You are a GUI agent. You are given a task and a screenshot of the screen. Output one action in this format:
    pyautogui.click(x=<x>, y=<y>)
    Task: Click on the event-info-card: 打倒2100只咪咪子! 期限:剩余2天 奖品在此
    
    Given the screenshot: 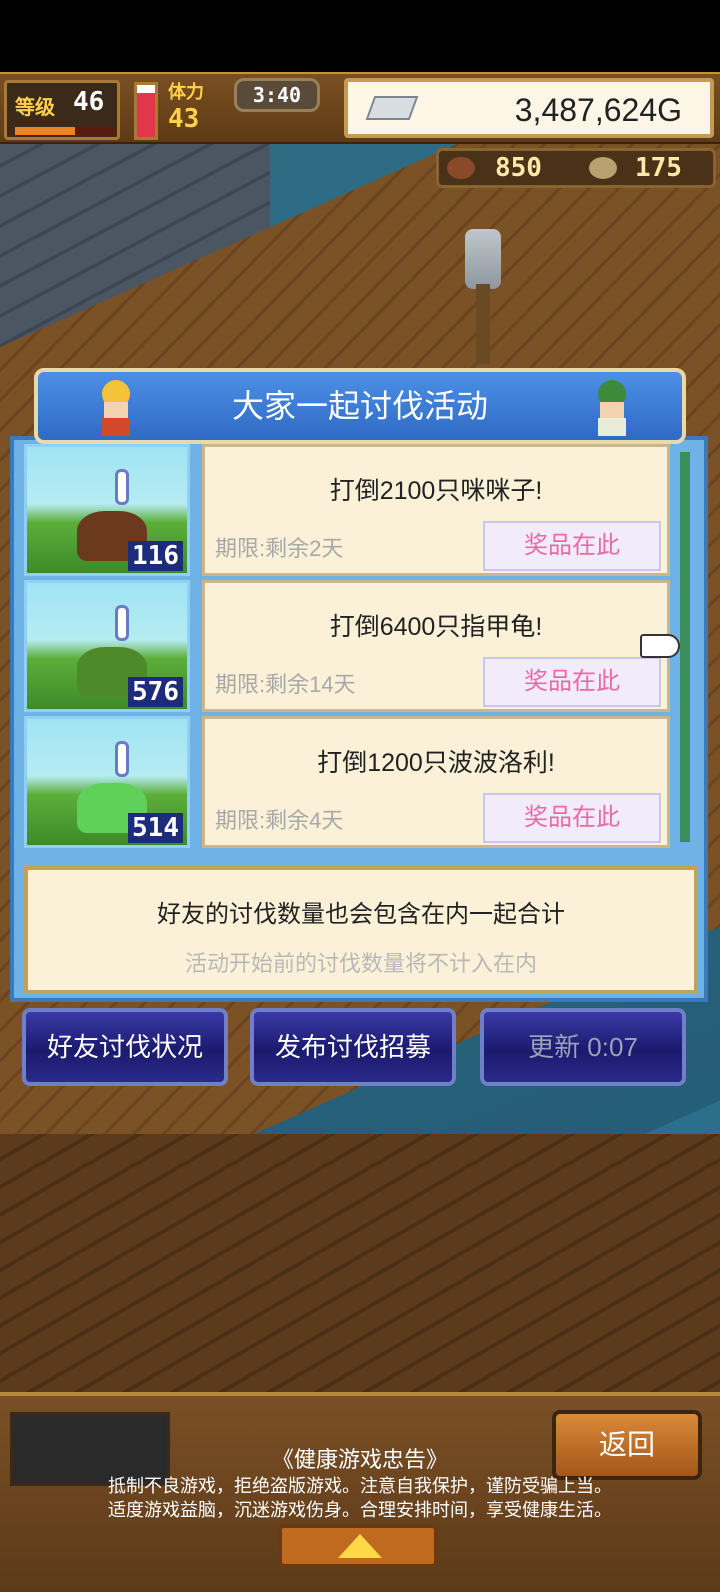 What is the action you would take?
    pyautogui.click(x=436, y=510)
    